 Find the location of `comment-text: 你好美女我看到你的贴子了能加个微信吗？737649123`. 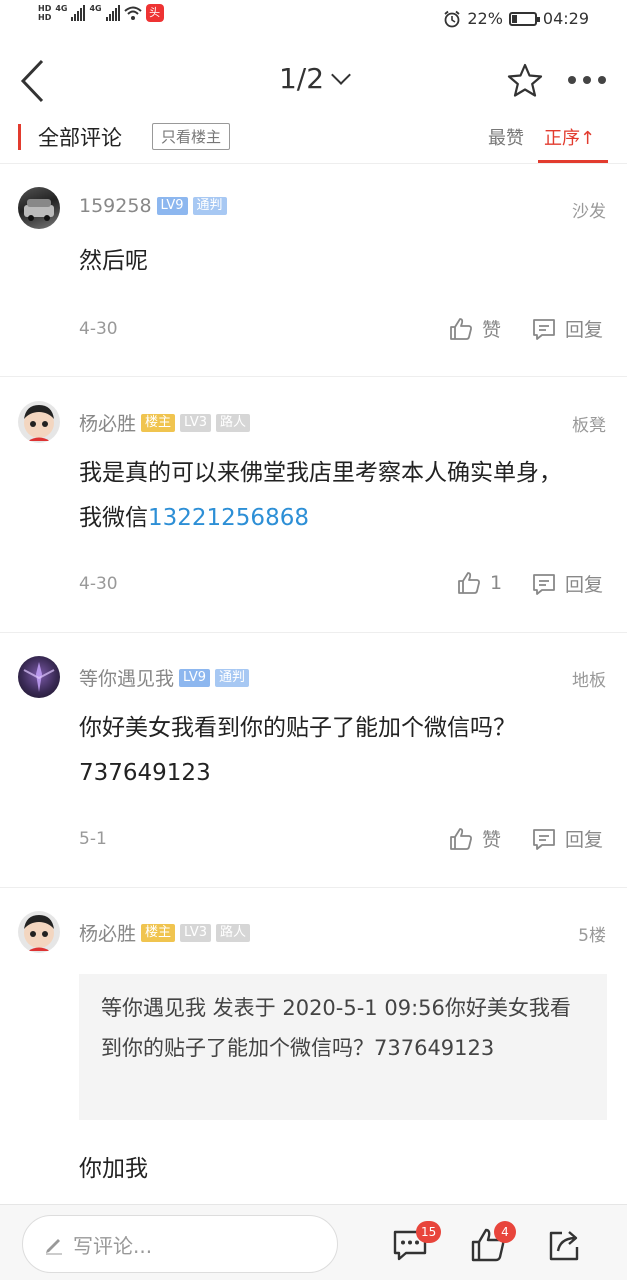

comment-text: 你好美女我看到你的贴子了能加个微信吗？737649123 is located at coordinates (297, 750).